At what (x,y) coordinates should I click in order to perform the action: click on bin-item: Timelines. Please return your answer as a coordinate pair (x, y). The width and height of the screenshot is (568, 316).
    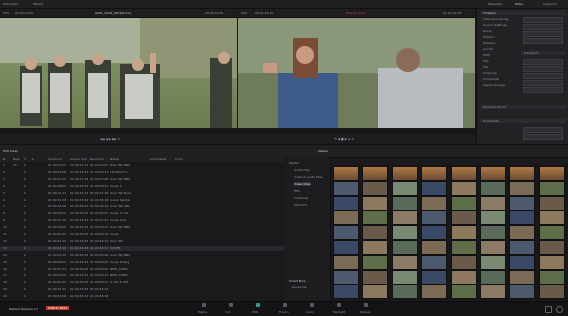
    Looking at the image, I should click on (301, 198).